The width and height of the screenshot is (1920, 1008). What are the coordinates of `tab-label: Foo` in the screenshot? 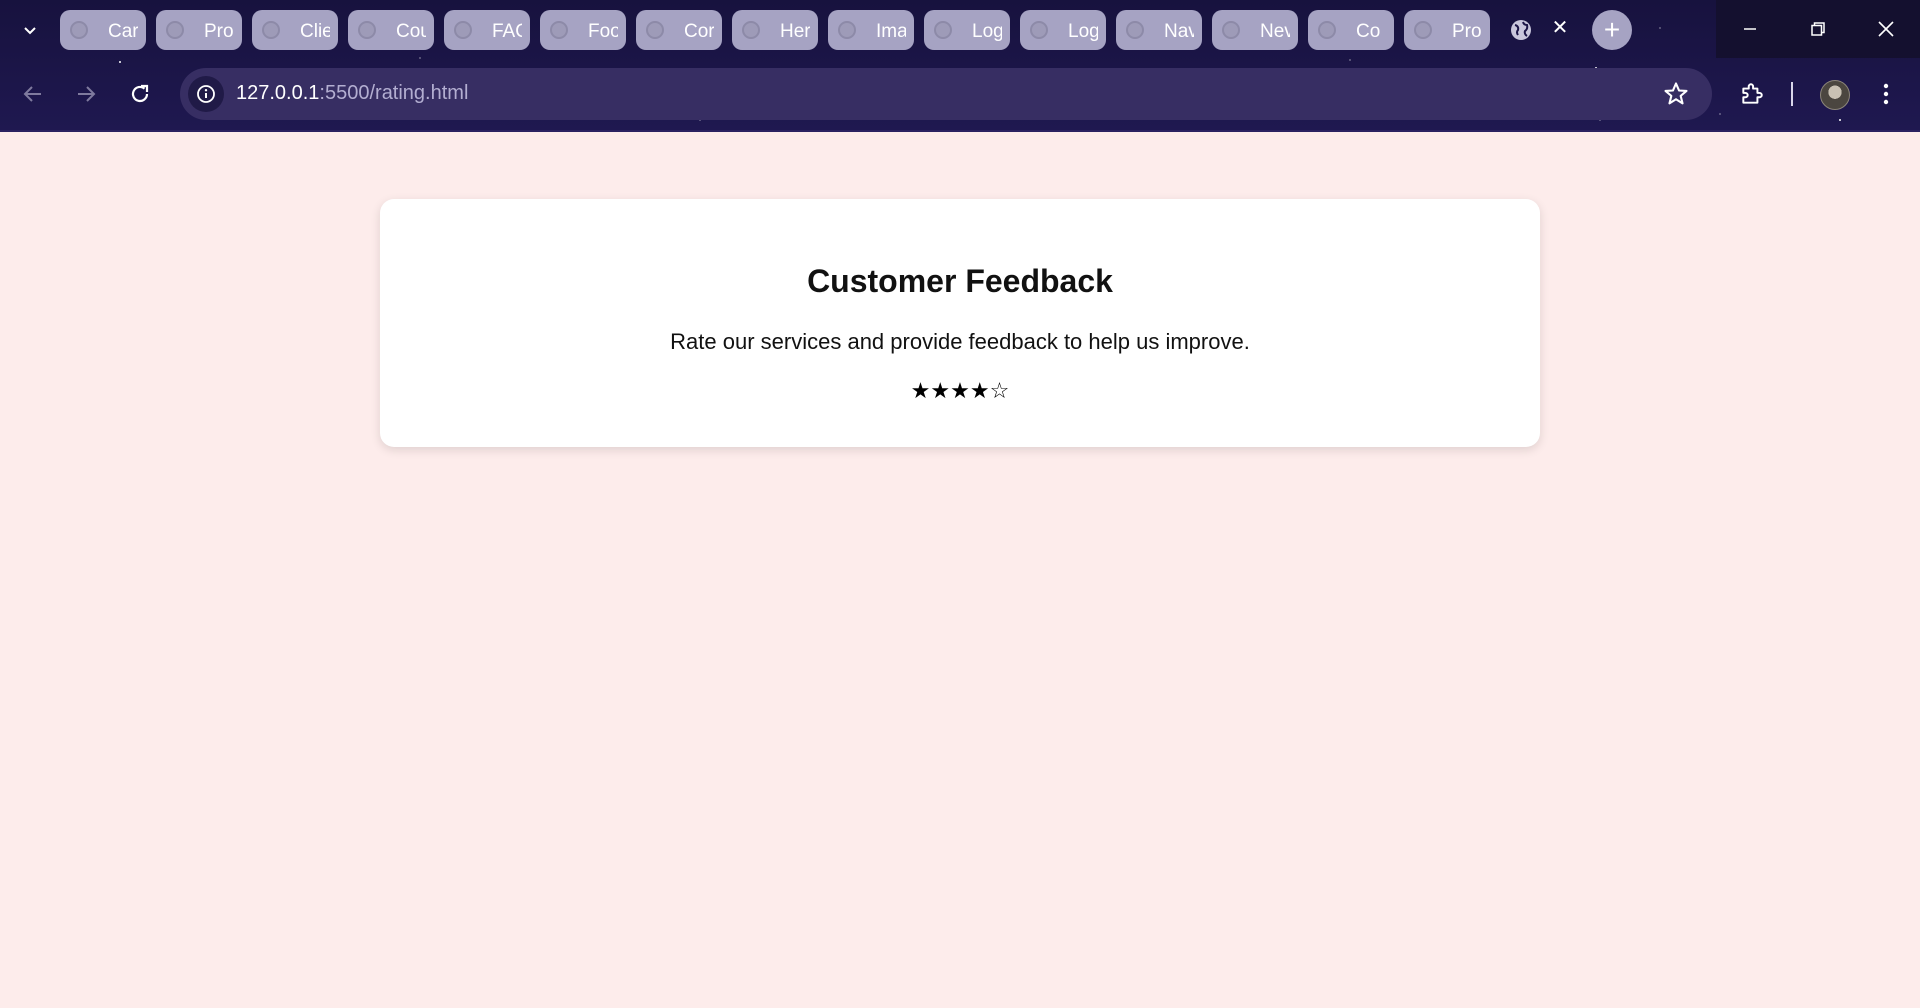 It's located at (603, 31).